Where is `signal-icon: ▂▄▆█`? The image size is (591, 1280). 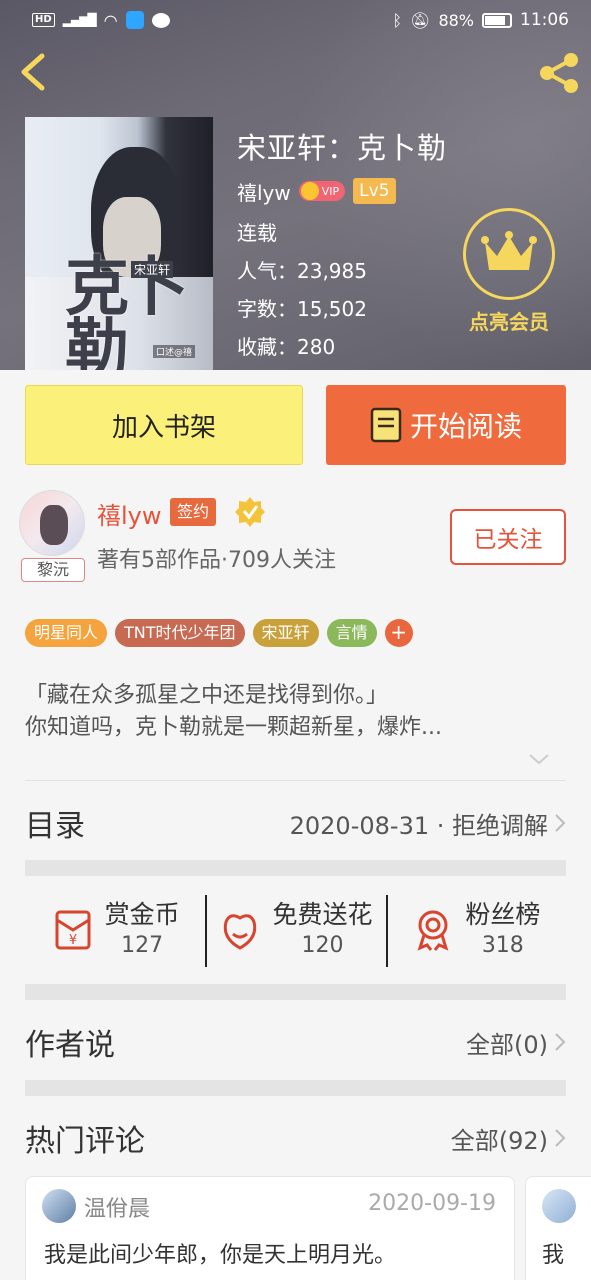
signal-icon: ▂▄▆█ is located at coordinates (79, 20).